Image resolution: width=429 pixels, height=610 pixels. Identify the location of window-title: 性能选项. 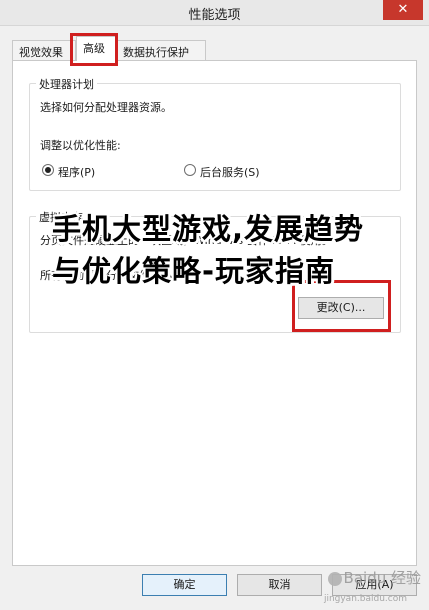
(214, 15).